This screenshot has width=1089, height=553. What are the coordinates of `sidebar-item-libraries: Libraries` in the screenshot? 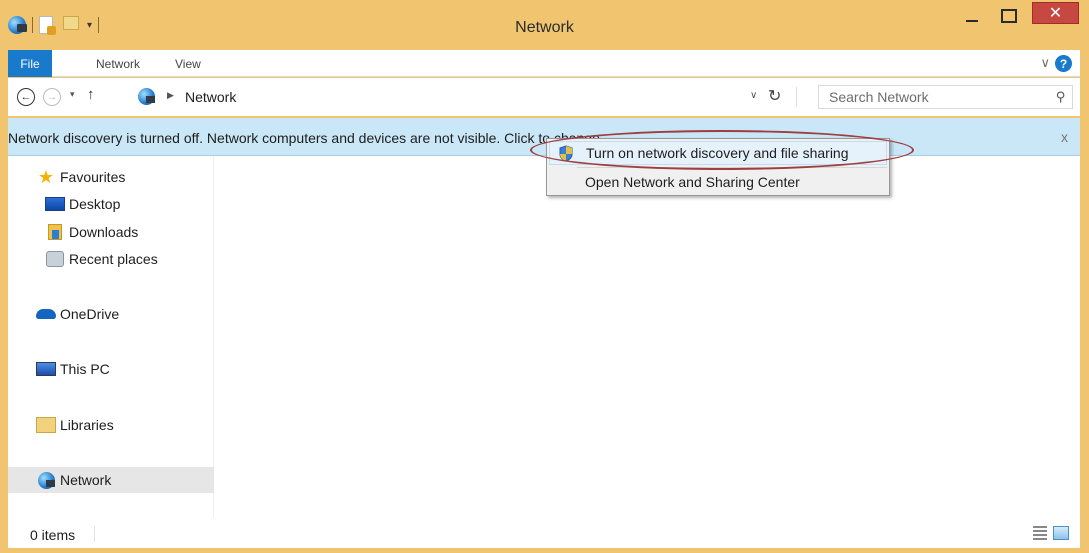 It's located at (111, 425).